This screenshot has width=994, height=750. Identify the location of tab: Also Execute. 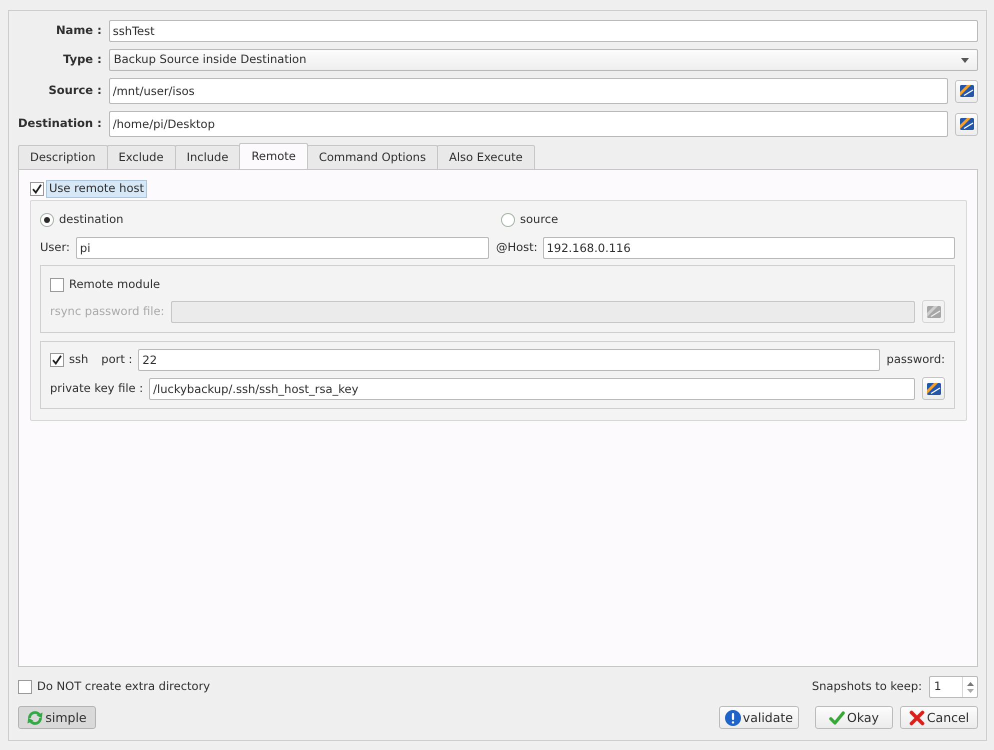
(485, 157).